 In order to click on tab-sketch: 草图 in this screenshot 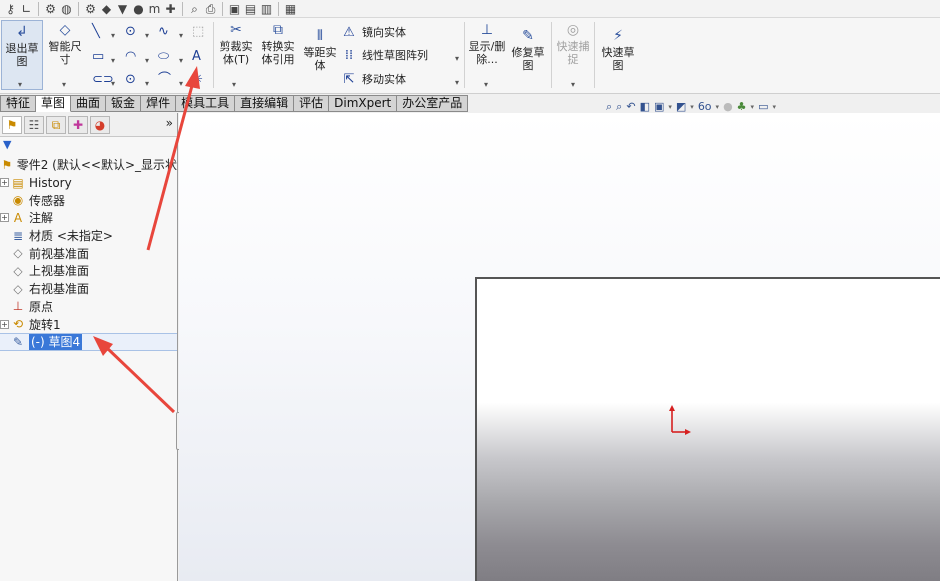, I will do `click(54, 103)`.